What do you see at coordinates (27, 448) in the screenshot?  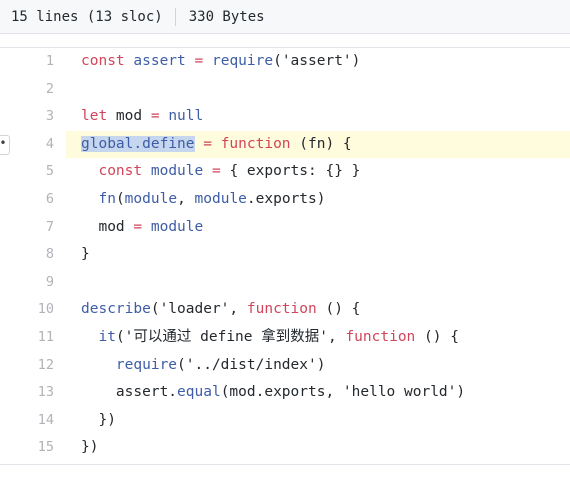 I see `line-number: 15` at bounding box center [27, 448].